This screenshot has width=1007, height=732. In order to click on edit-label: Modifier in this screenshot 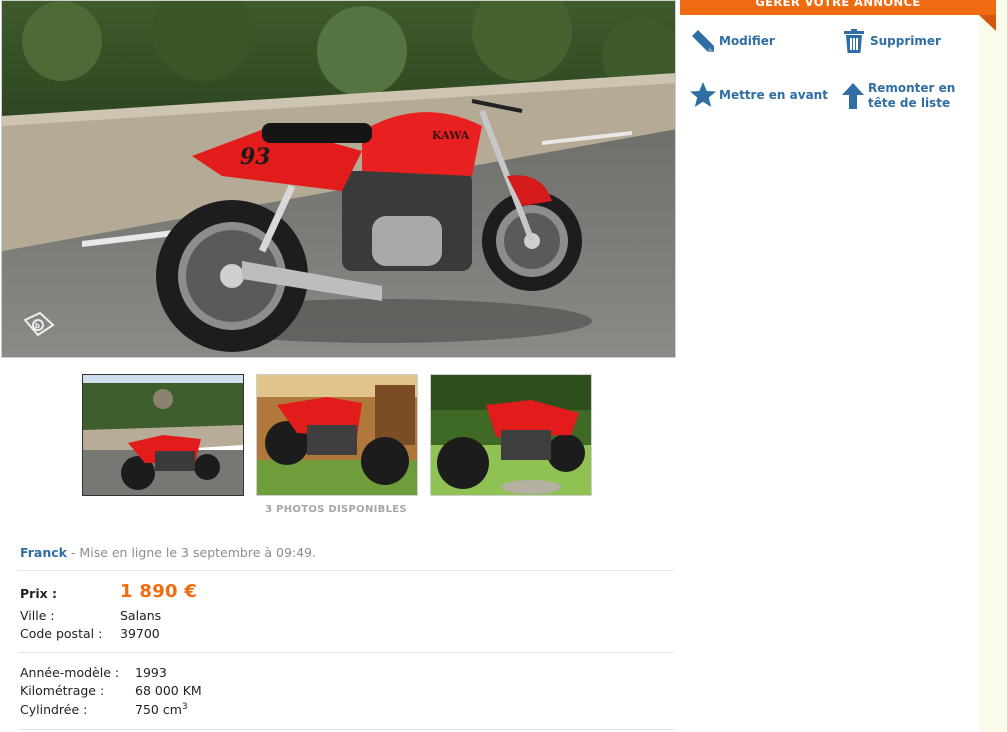, I will do `click(747, 40)`.